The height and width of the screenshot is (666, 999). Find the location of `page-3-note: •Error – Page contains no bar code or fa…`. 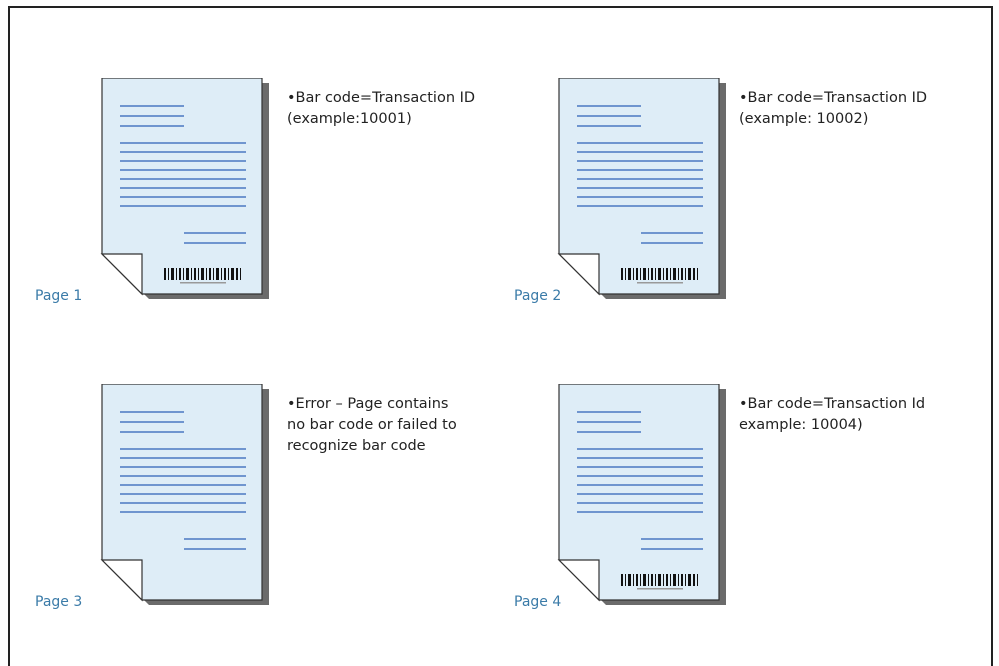

page-3-note: •Error – Page contains no bar code or fa… is located at coordinates (397, 425).